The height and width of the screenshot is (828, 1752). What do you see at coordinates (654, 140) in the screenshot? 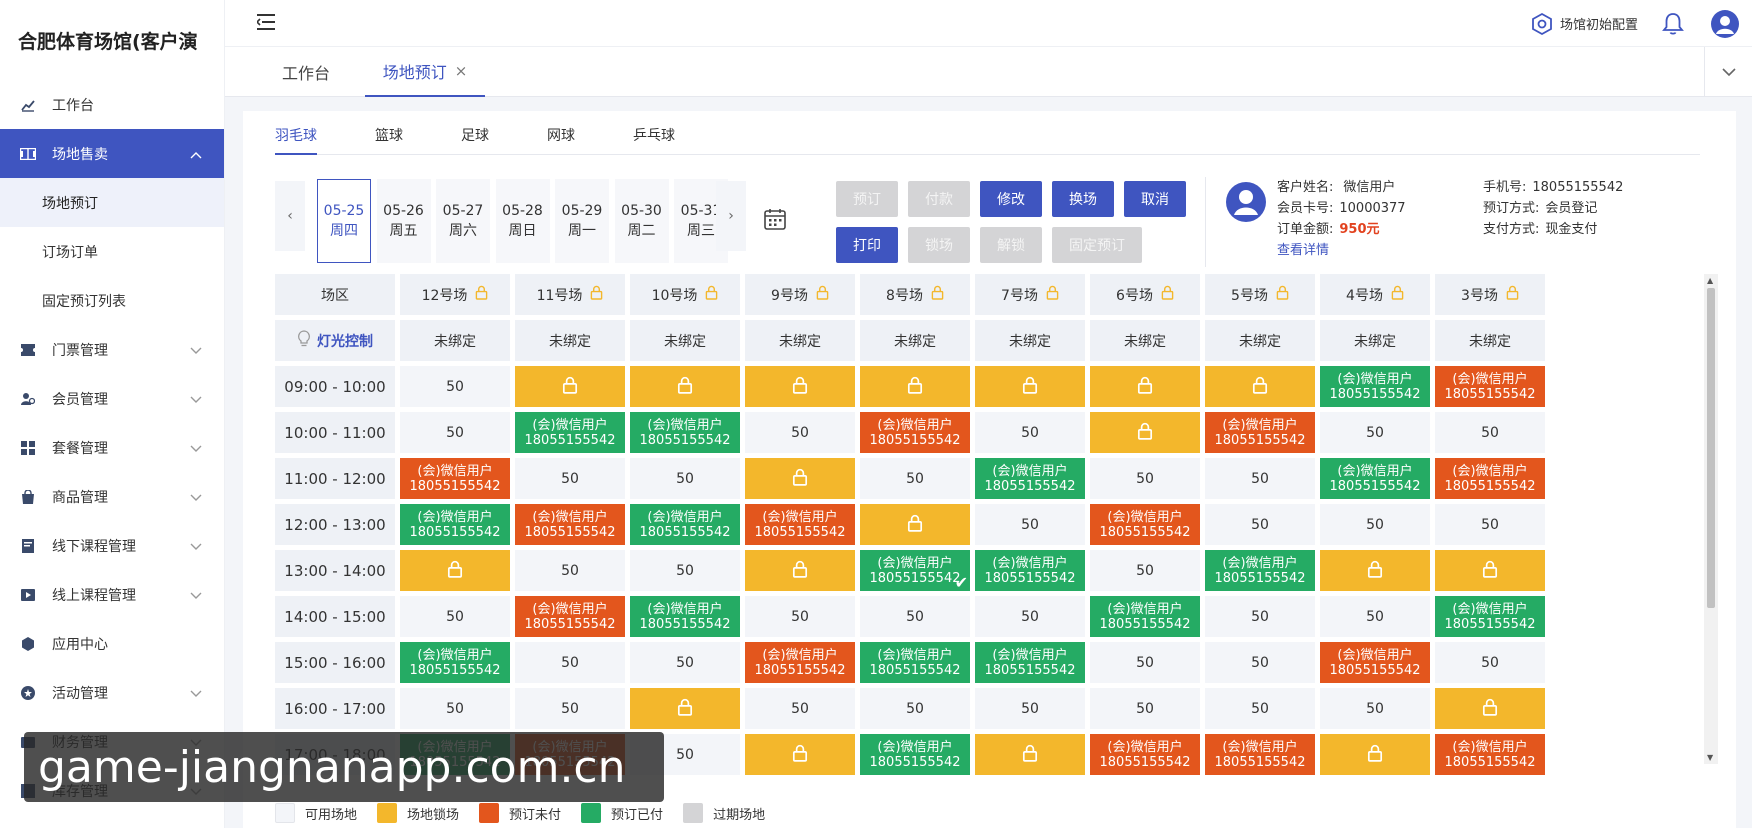
I see `sport-tab-4: 乒乓球` at bounding box center [654, 140].